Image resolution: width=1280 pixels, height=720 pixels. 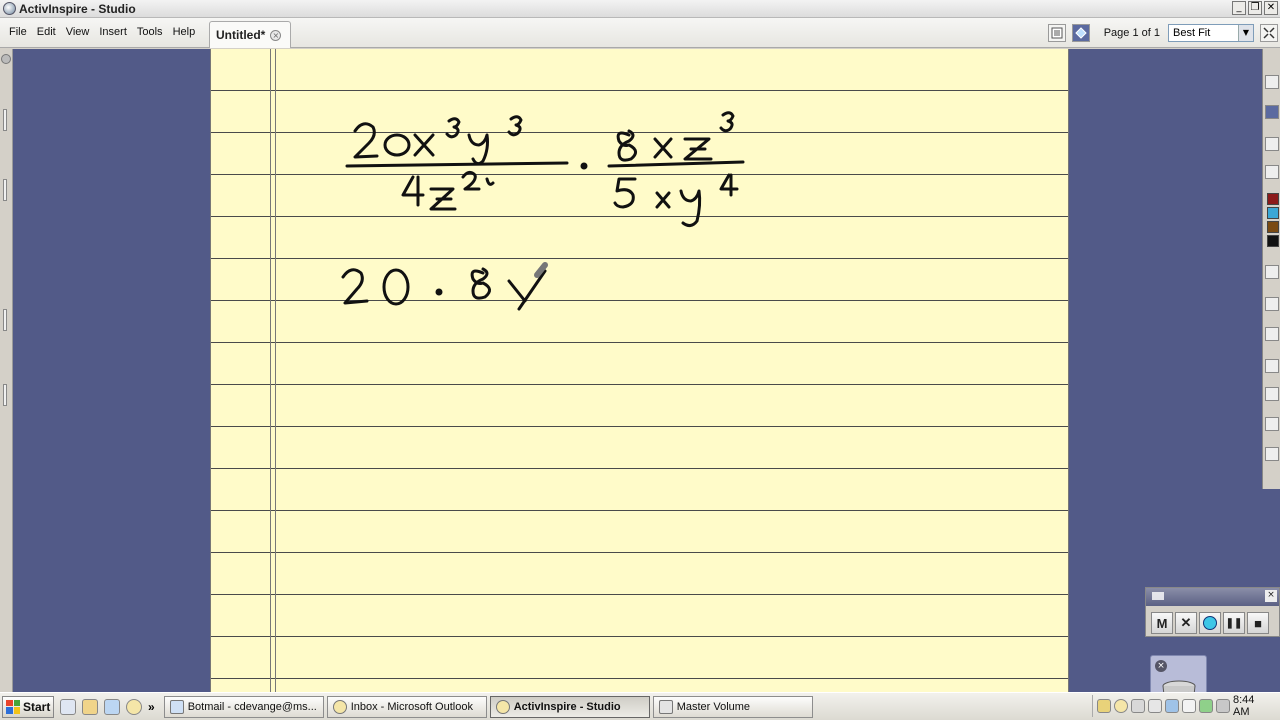 I want to click on outlook-icon, so click(x=339, y=706).